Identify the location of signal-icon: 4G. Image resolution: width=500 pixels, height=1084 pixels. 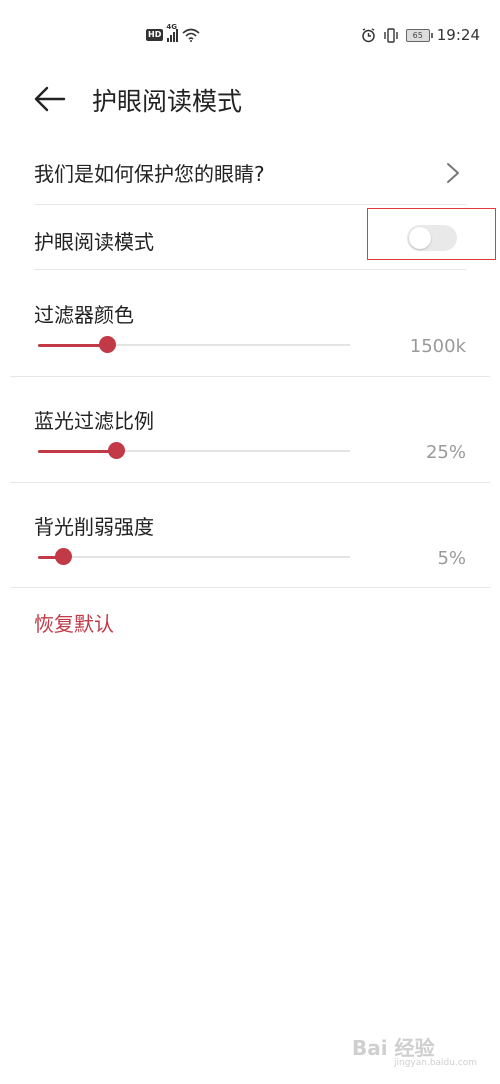
(172, 32).